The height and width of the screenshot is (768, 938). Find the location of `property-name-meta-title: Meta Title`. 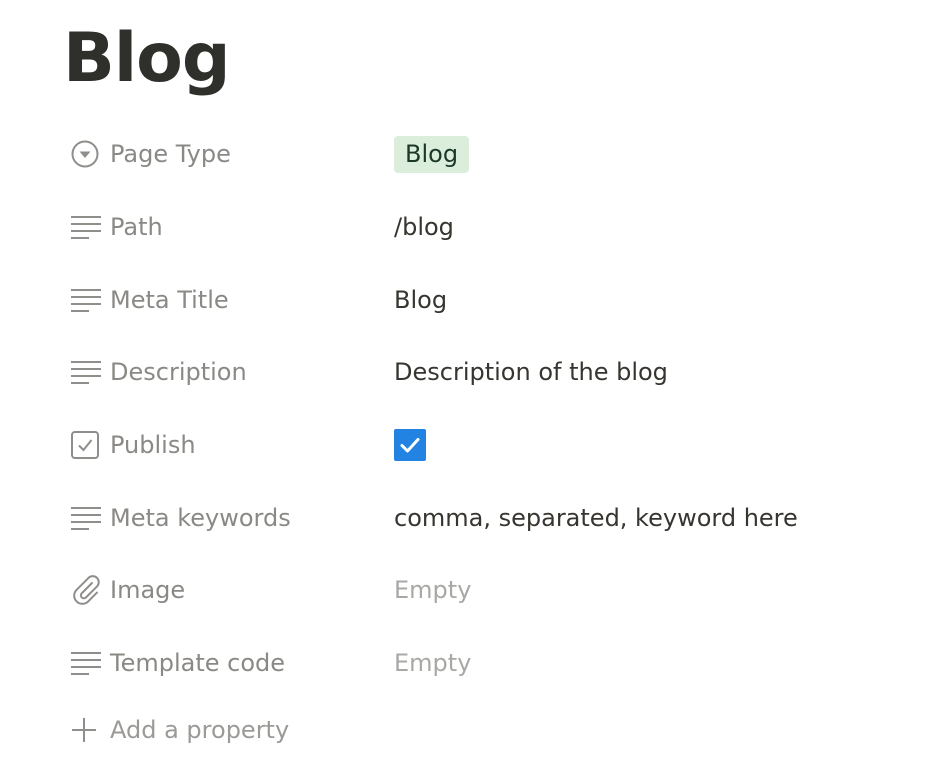

property-name-meta-title: Meta Title is located at coordinates (229, 300).